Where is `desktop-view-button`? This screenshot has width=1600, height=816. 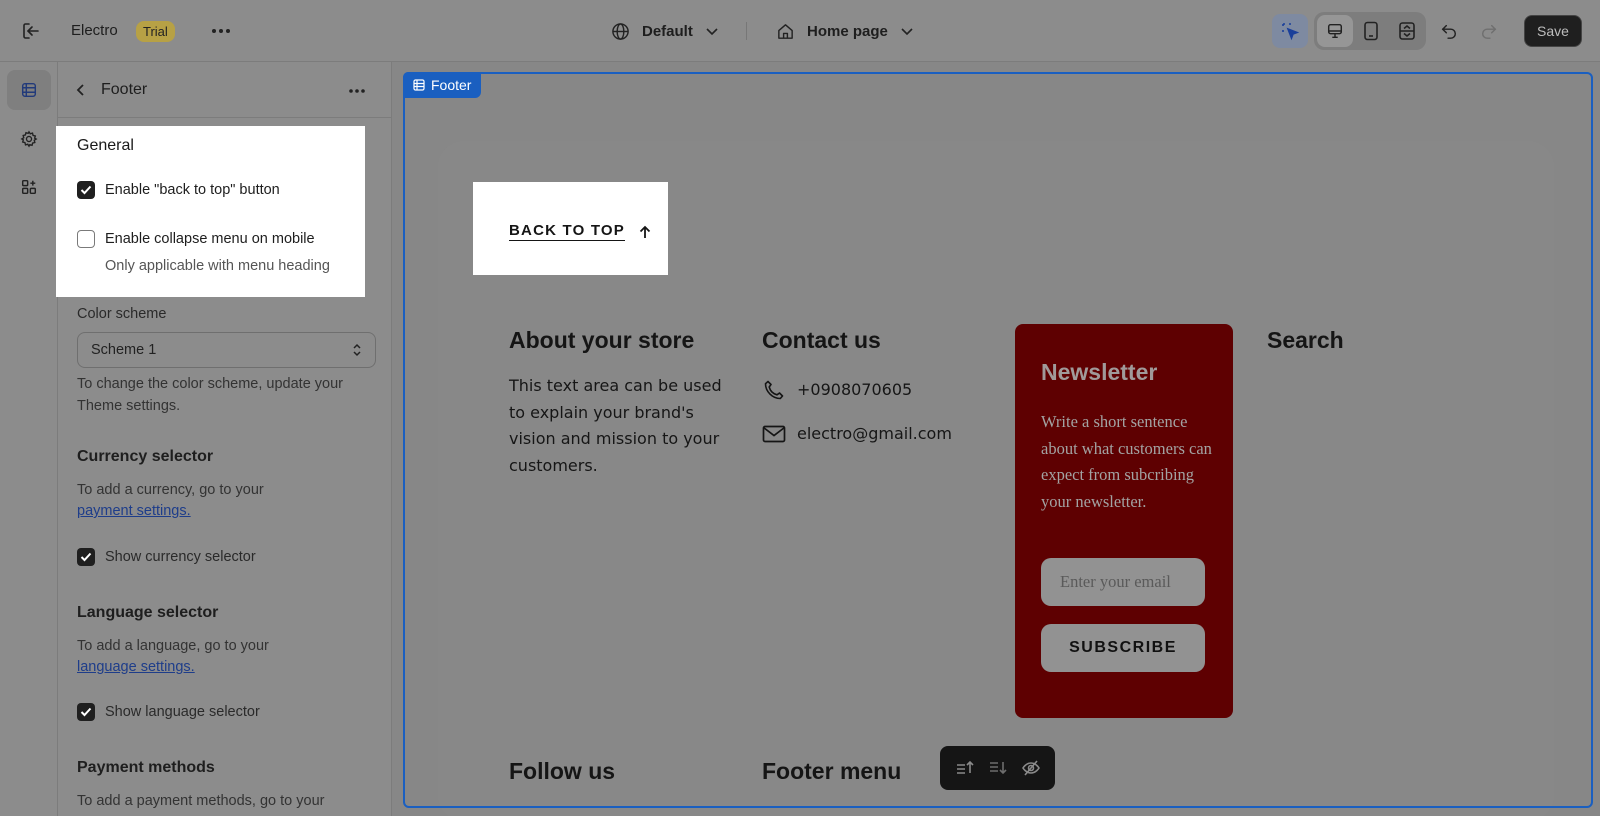 desktop-view-button is located at coordinates (1335, 31).